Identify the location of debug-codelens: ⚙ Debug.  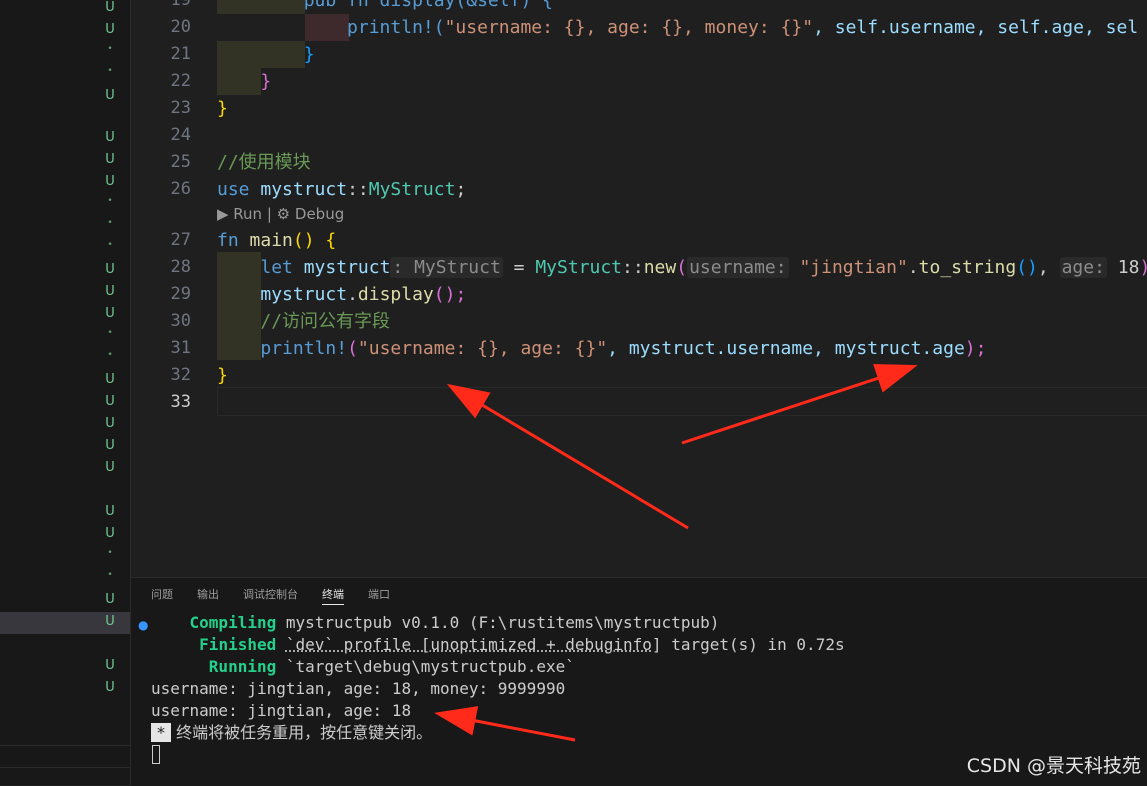
(311, 214).